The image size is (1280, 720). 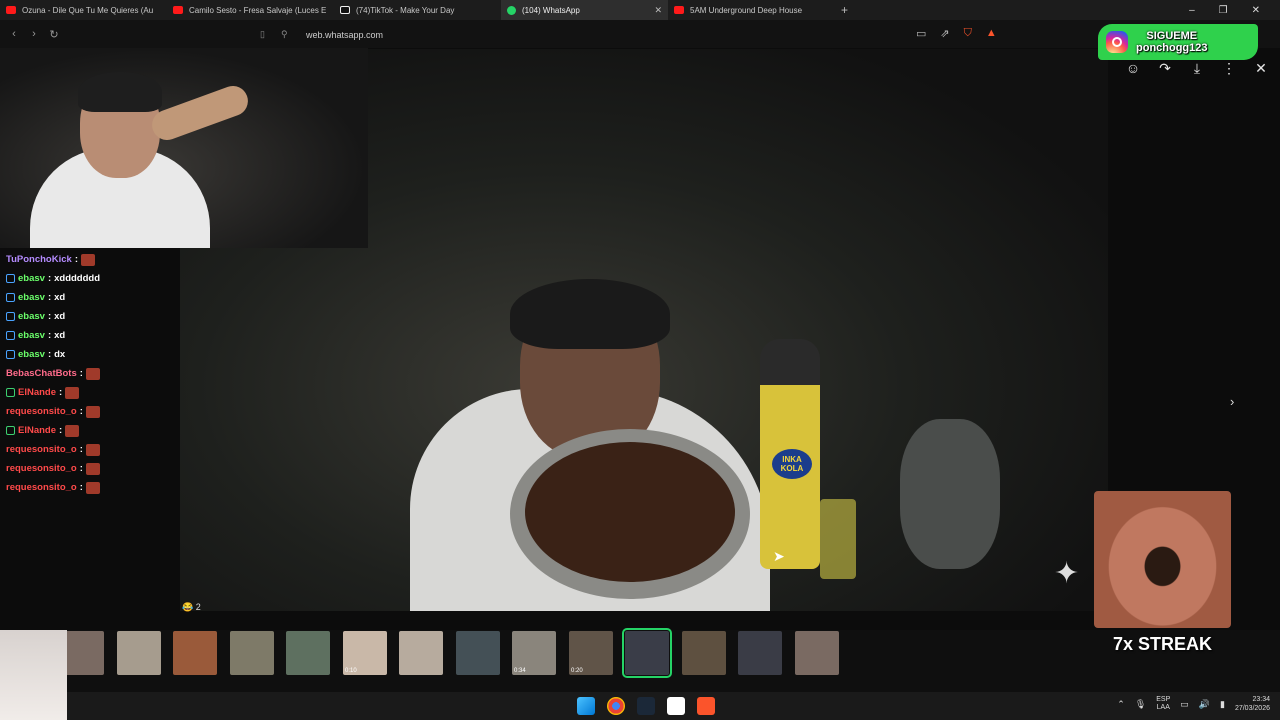 I want to click on tiktok-icon, so click(x=345, y=10).